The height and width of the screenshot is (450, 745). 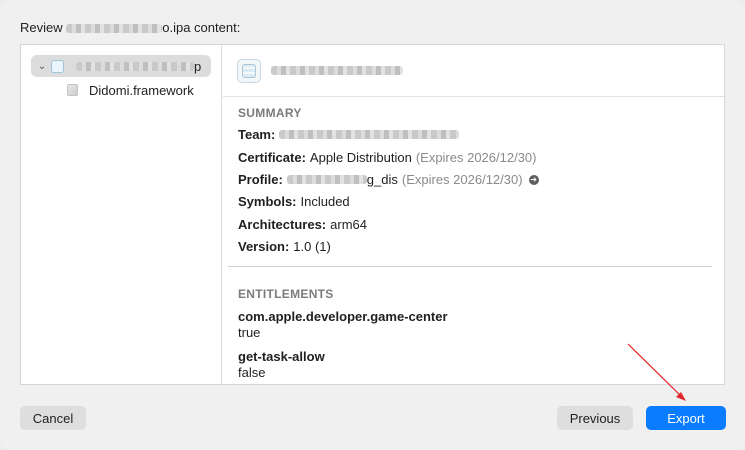 What do you see at coordinates (41, 27) in the screenshot?
I see `dialog-title-prefix: Review` at bounding box center [41, 27].